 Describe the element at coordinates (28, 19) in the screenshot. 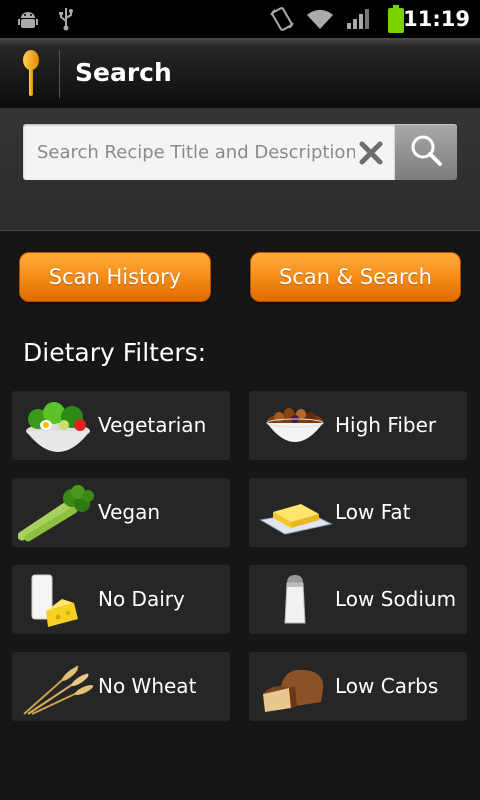

I see `android-debug-icon` at that location.